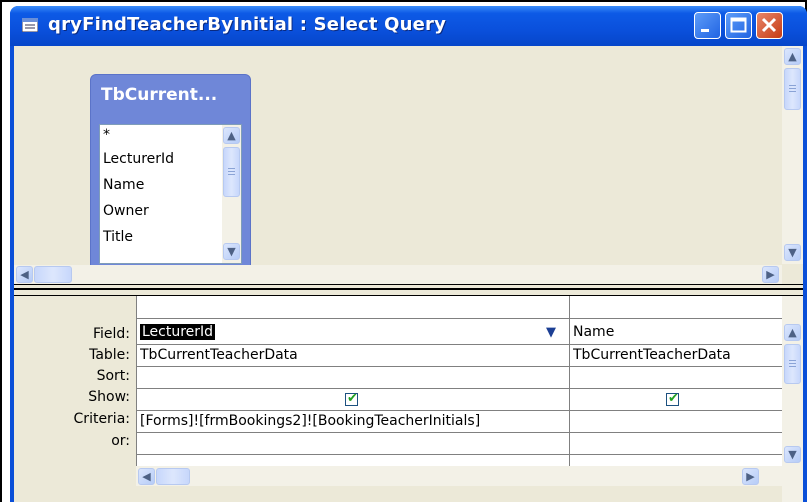  Describe the element at coordinates (120, 441) in the screenshot. I see `row-label-or: or:` at that location.